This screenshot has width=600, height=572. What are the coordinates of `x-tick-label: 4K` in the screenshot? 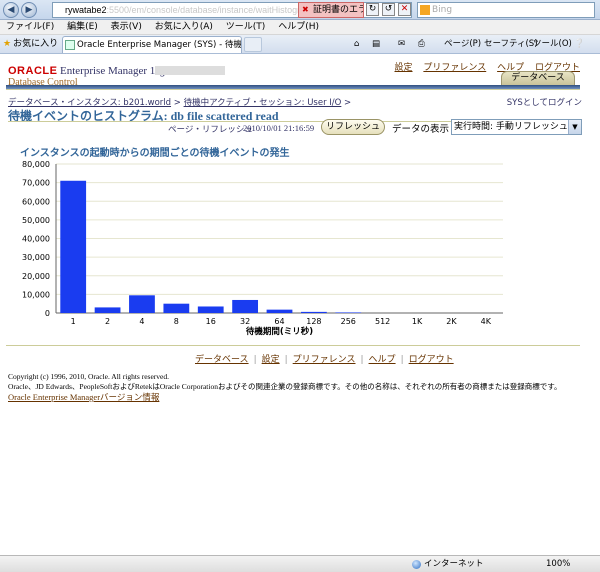 It's located at (486, 321).